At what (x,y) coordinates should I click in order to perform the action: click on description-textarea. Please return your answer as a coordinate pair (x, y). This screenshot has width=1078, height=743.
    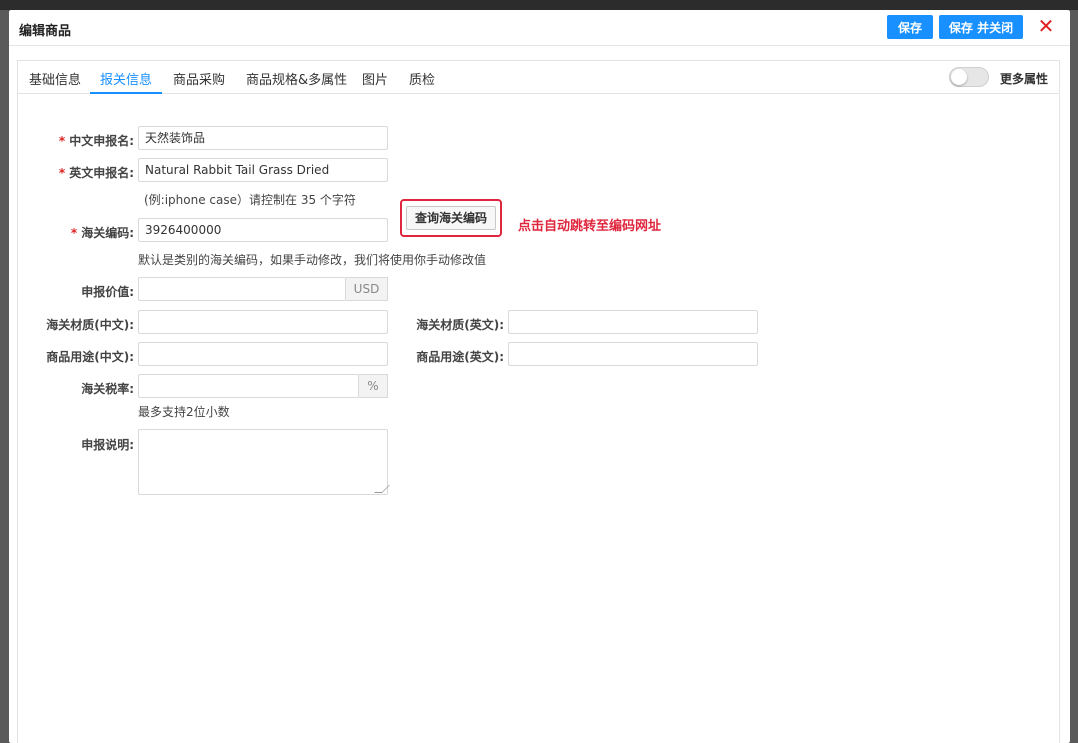
    Looking at the image, I should click on (263, 462).